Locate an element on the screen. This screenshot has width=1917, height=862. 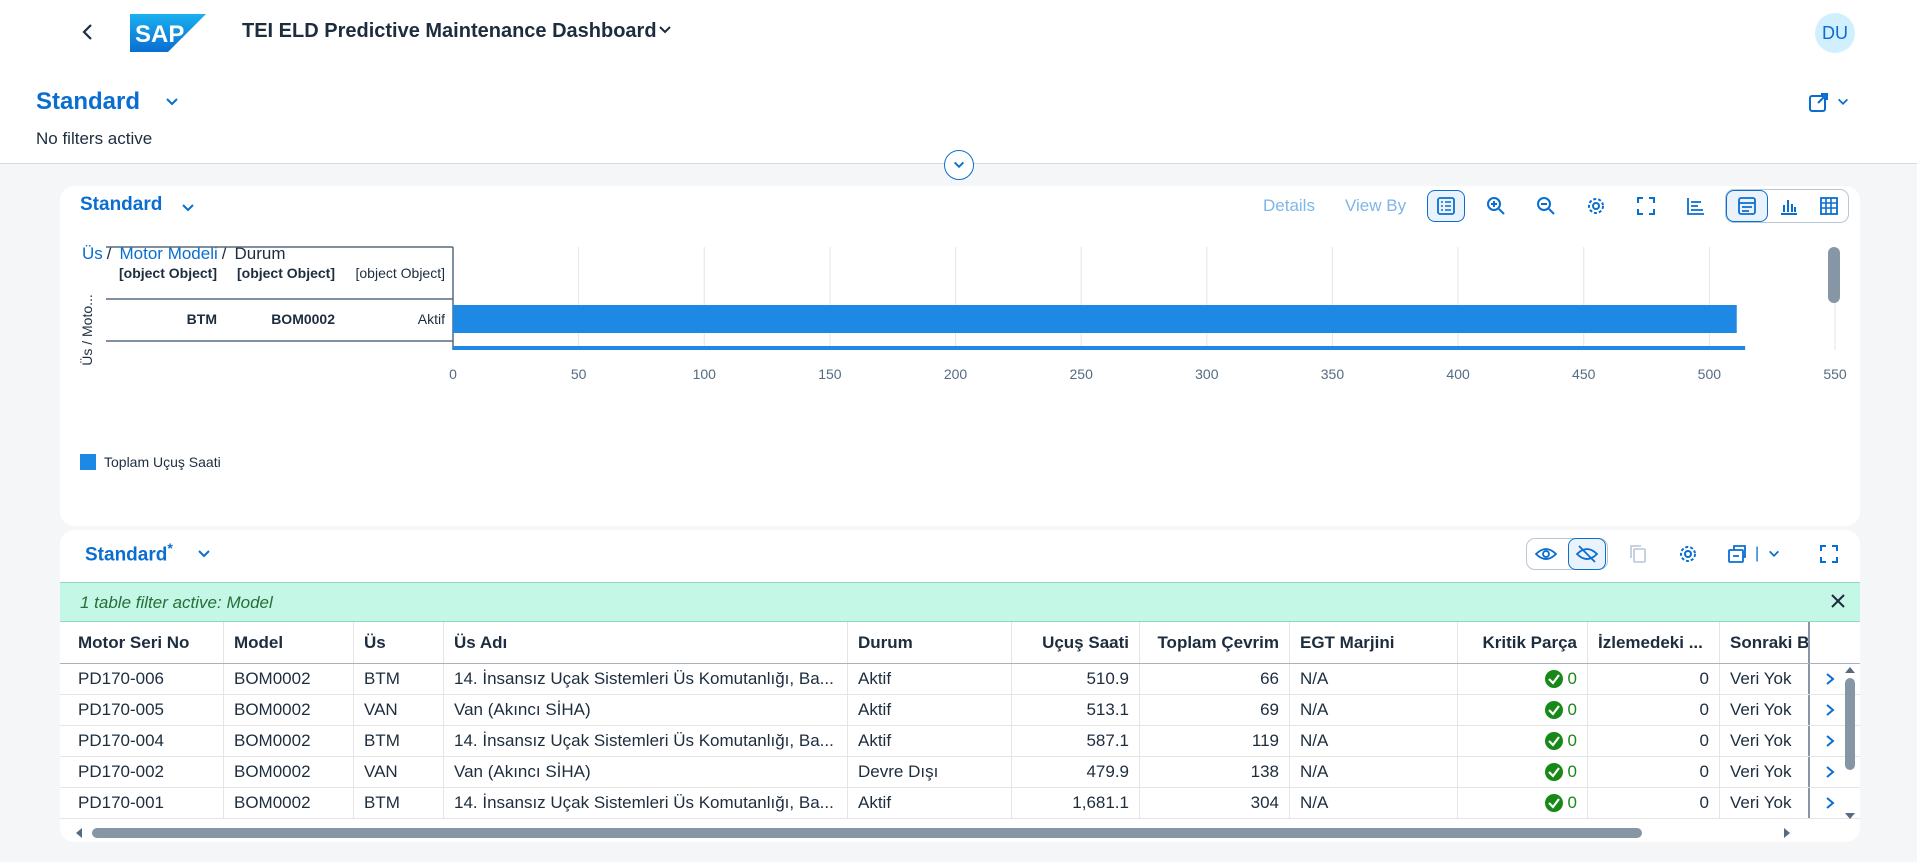
filter-status-text: No filters active is located at coordinates (94, 138).